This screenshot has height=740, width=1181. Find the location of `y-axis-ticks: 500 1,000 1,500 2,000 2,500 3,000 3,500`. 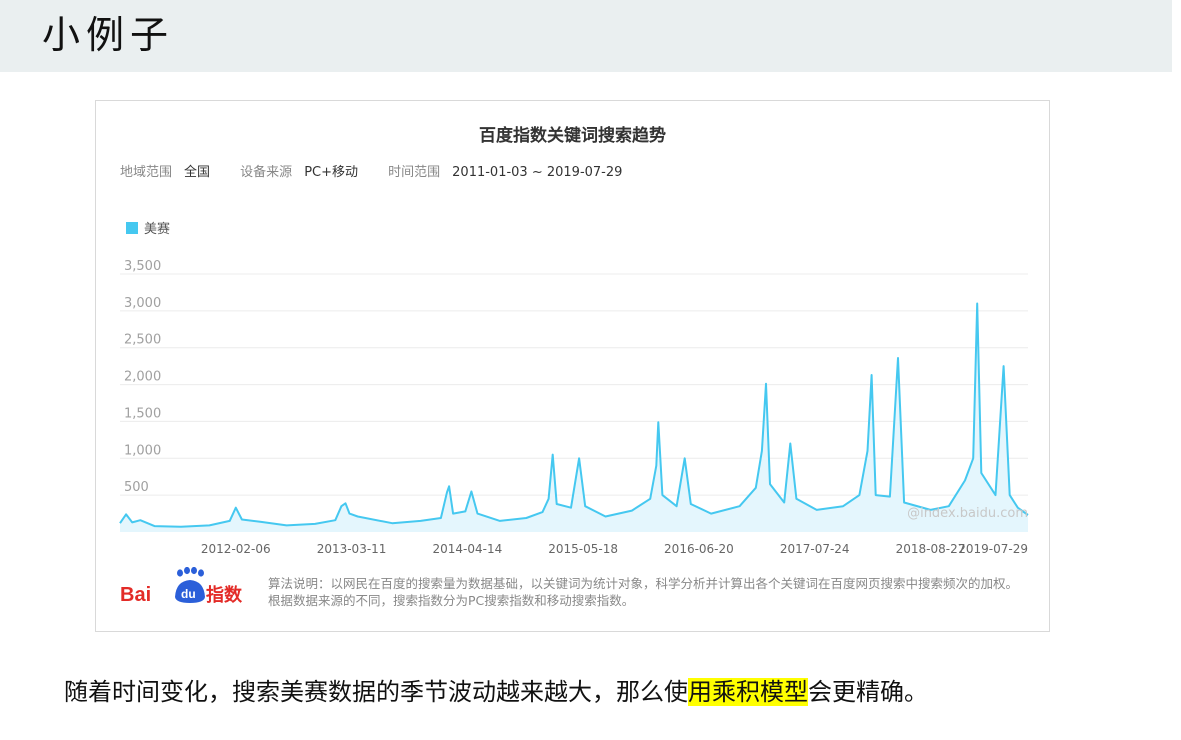

y-axis-ticks: 500 1,000 1,500 2,000 2,500 3,000 3,500 is located at coordinates (142, 377).